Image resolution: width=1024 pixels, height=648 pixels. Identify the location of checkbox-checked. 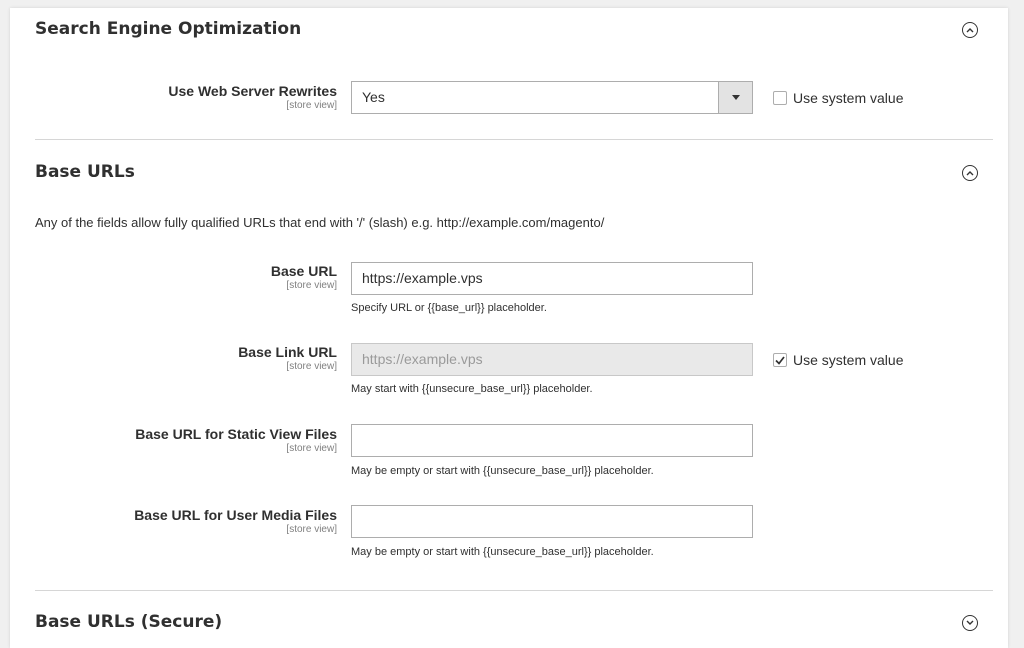
(780, 360).